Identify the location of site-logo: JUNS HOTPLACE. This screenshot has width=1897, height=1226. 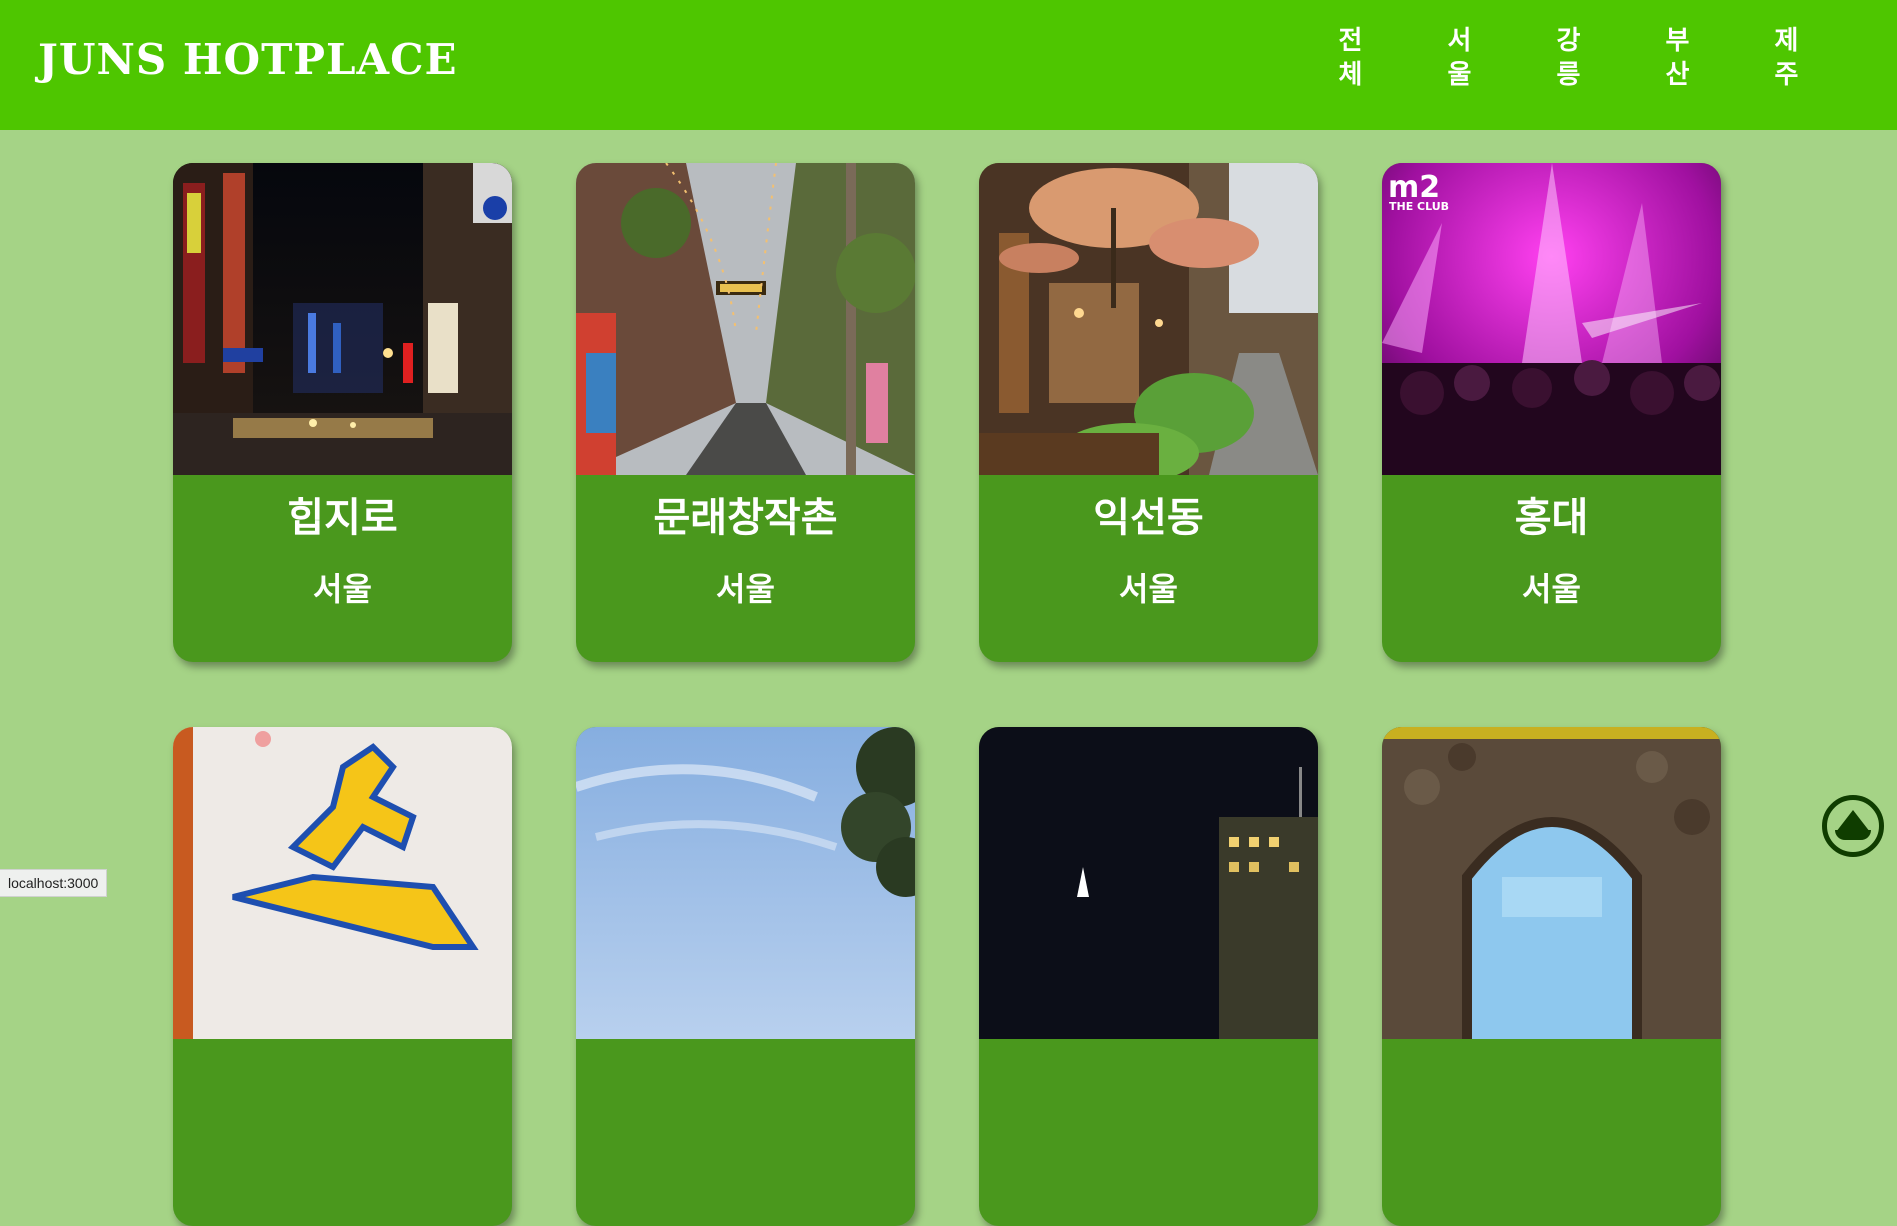
(248, 60).